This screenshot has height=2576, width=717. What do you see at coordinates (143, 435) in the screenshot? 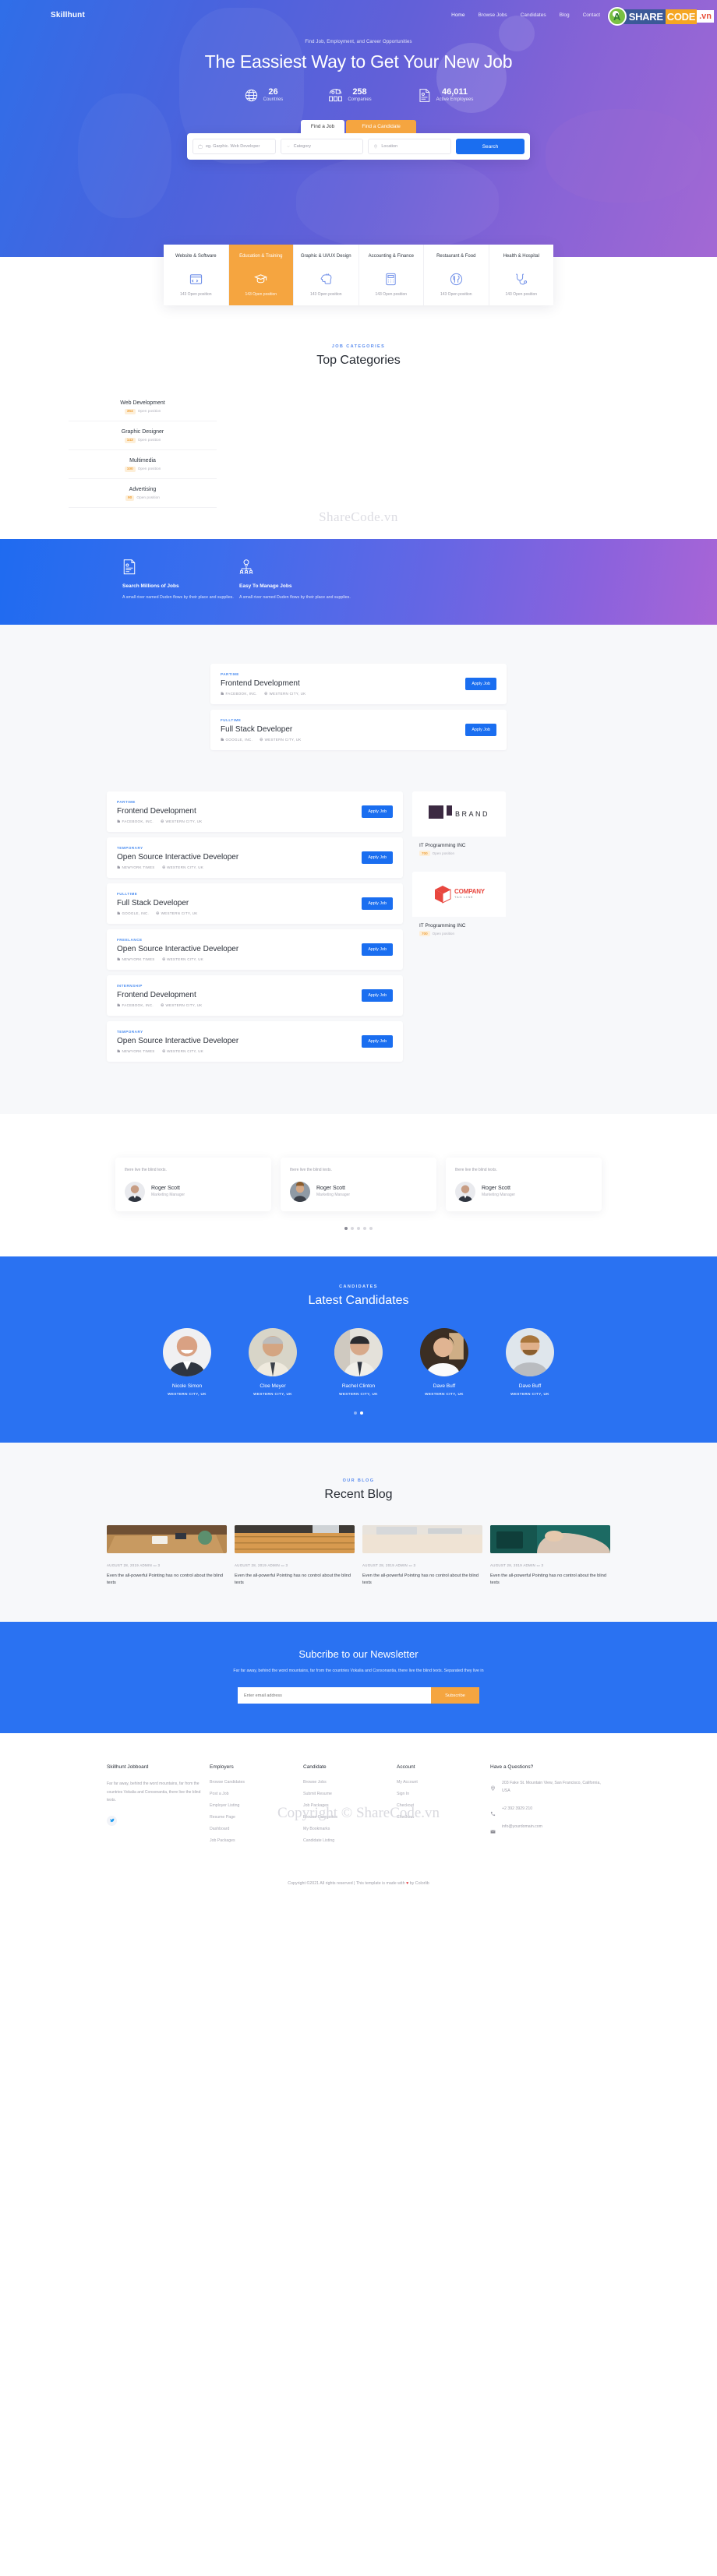
I see `top-category-item-graphic-designer: Graphic Designer 143 Open position` at bounding box center [143, 435].